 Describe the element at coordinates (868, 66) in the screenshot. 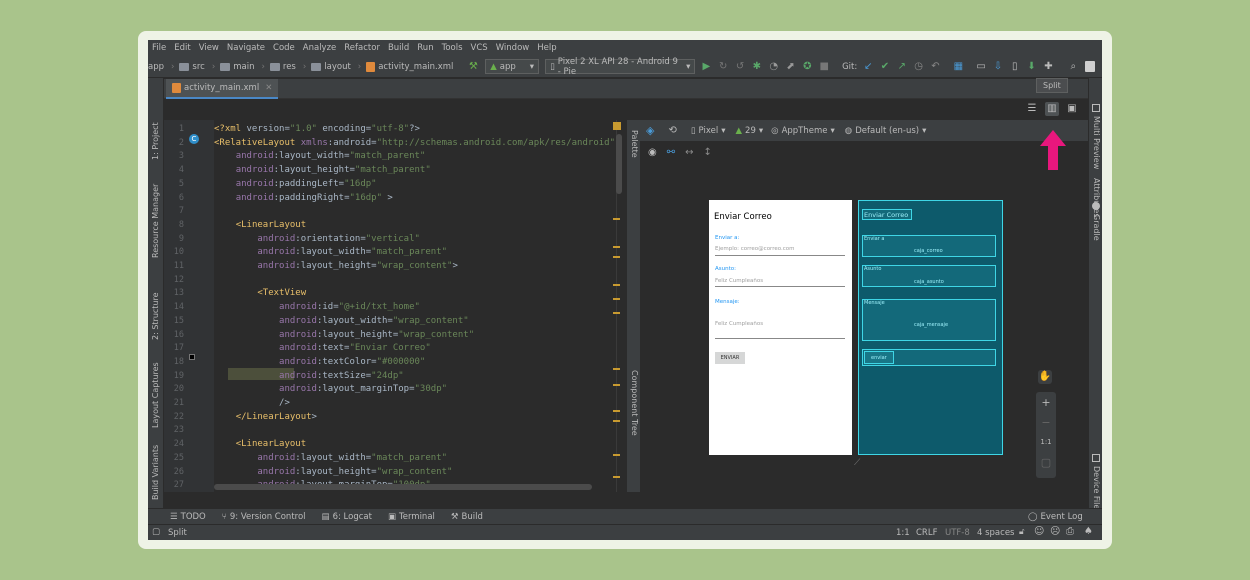

I see `git-update-icon: ↙` at that location.